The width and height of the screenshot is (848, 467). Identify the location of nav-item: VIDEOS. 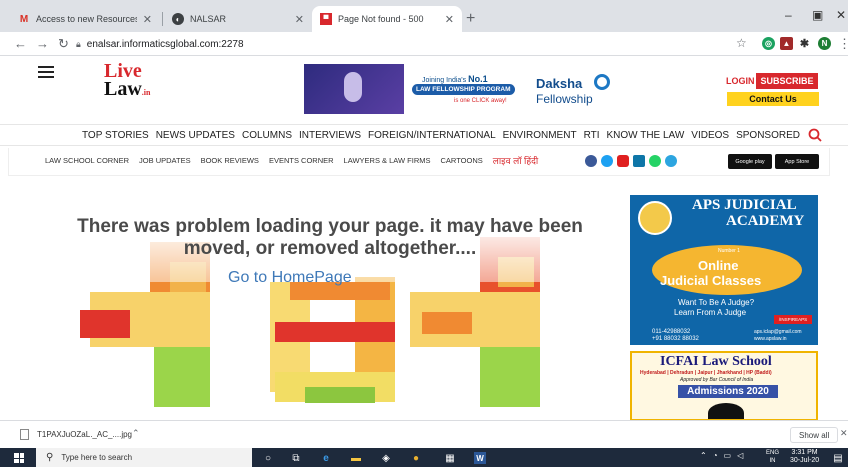
(710, 135).